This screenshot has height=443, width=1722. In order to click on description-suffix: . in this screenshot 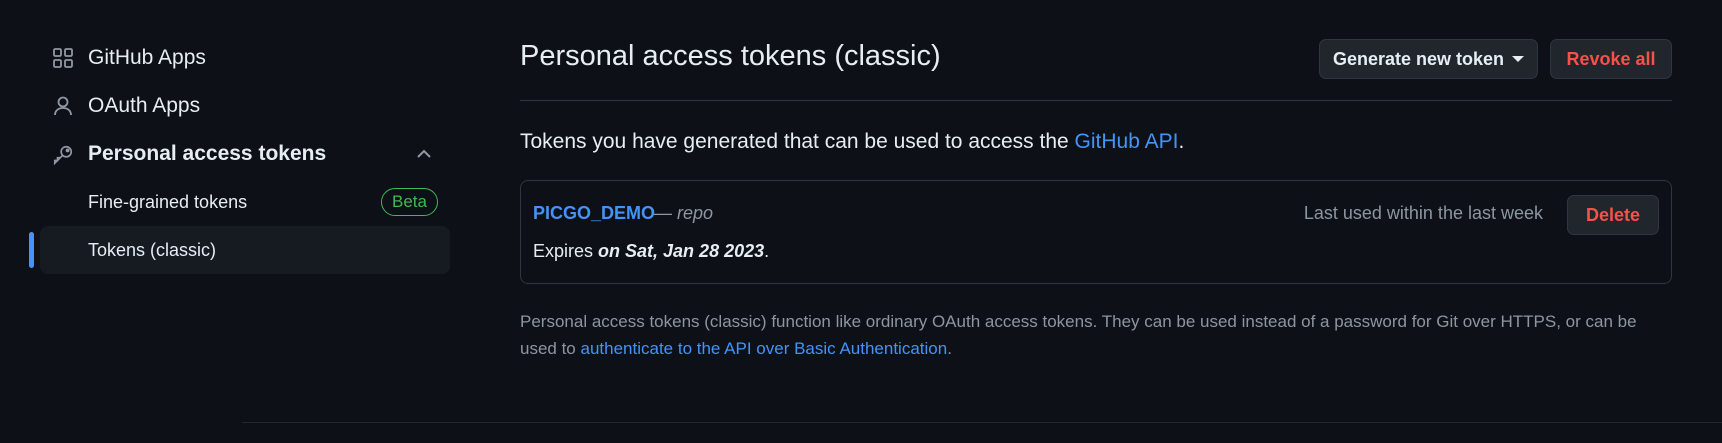, I will do `click(949, 348)`.